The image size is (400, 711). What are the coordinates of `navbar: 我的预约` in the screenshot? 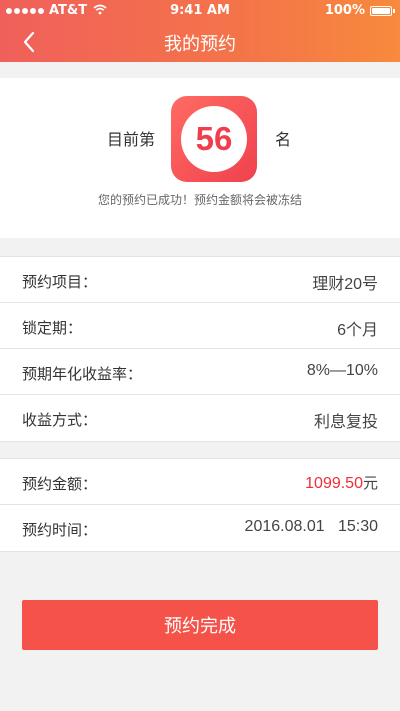 It's located at (200, 42).